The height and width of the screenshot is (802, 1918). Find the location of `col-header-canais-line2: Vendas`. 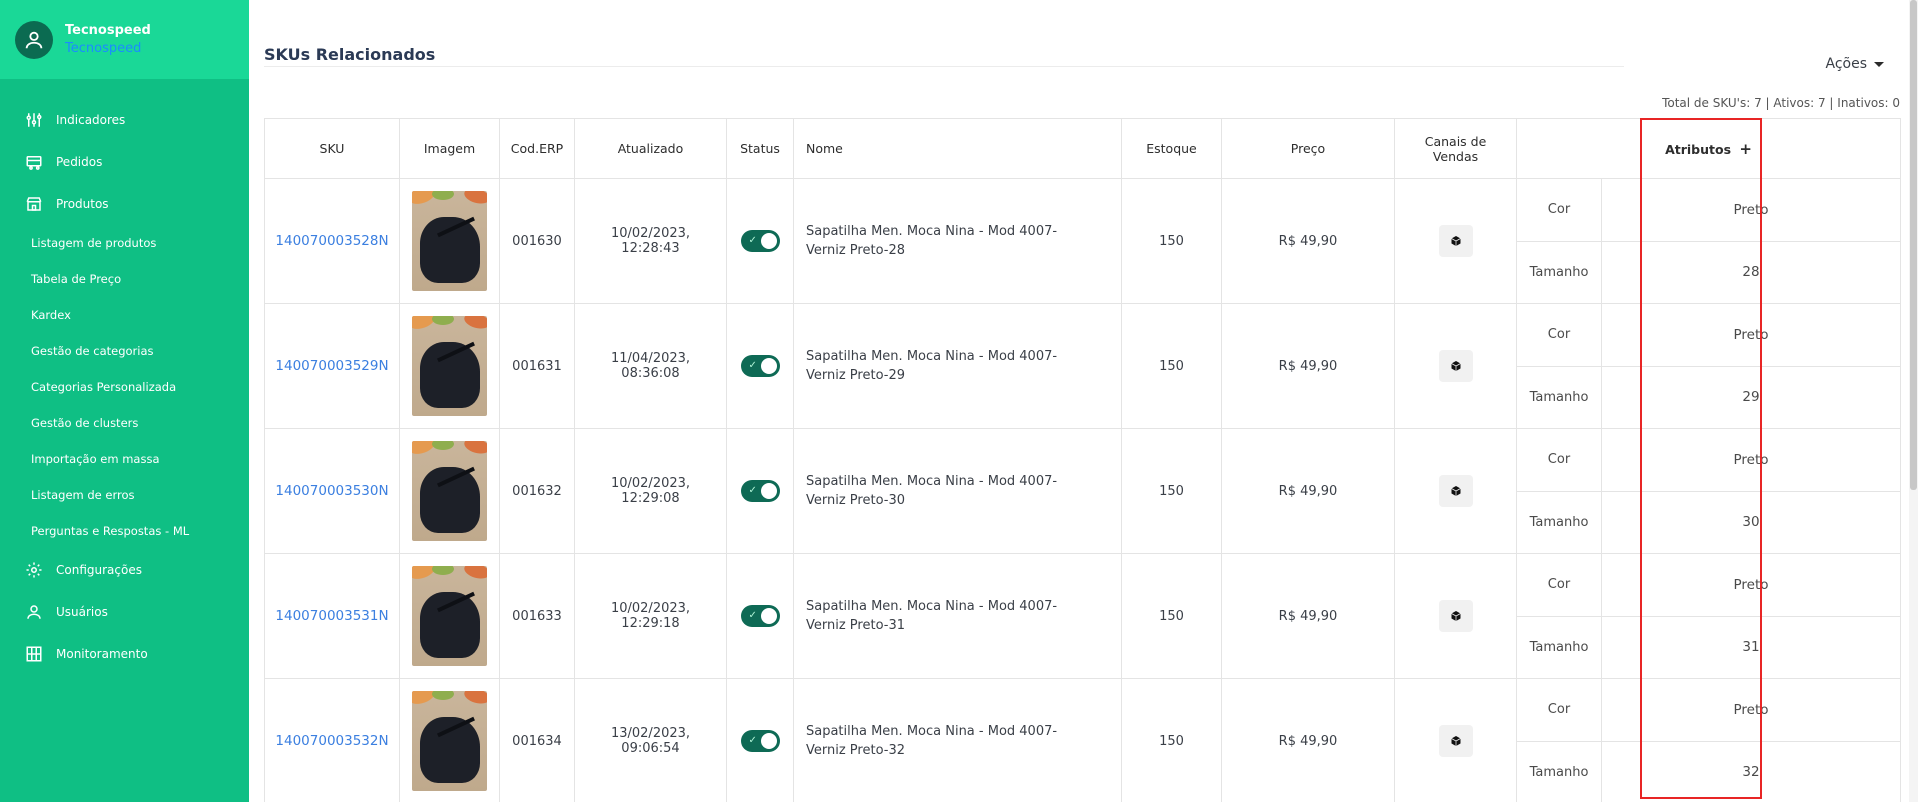

col-header-canais-line2: Vendas is located at coordinates (1455, 156).